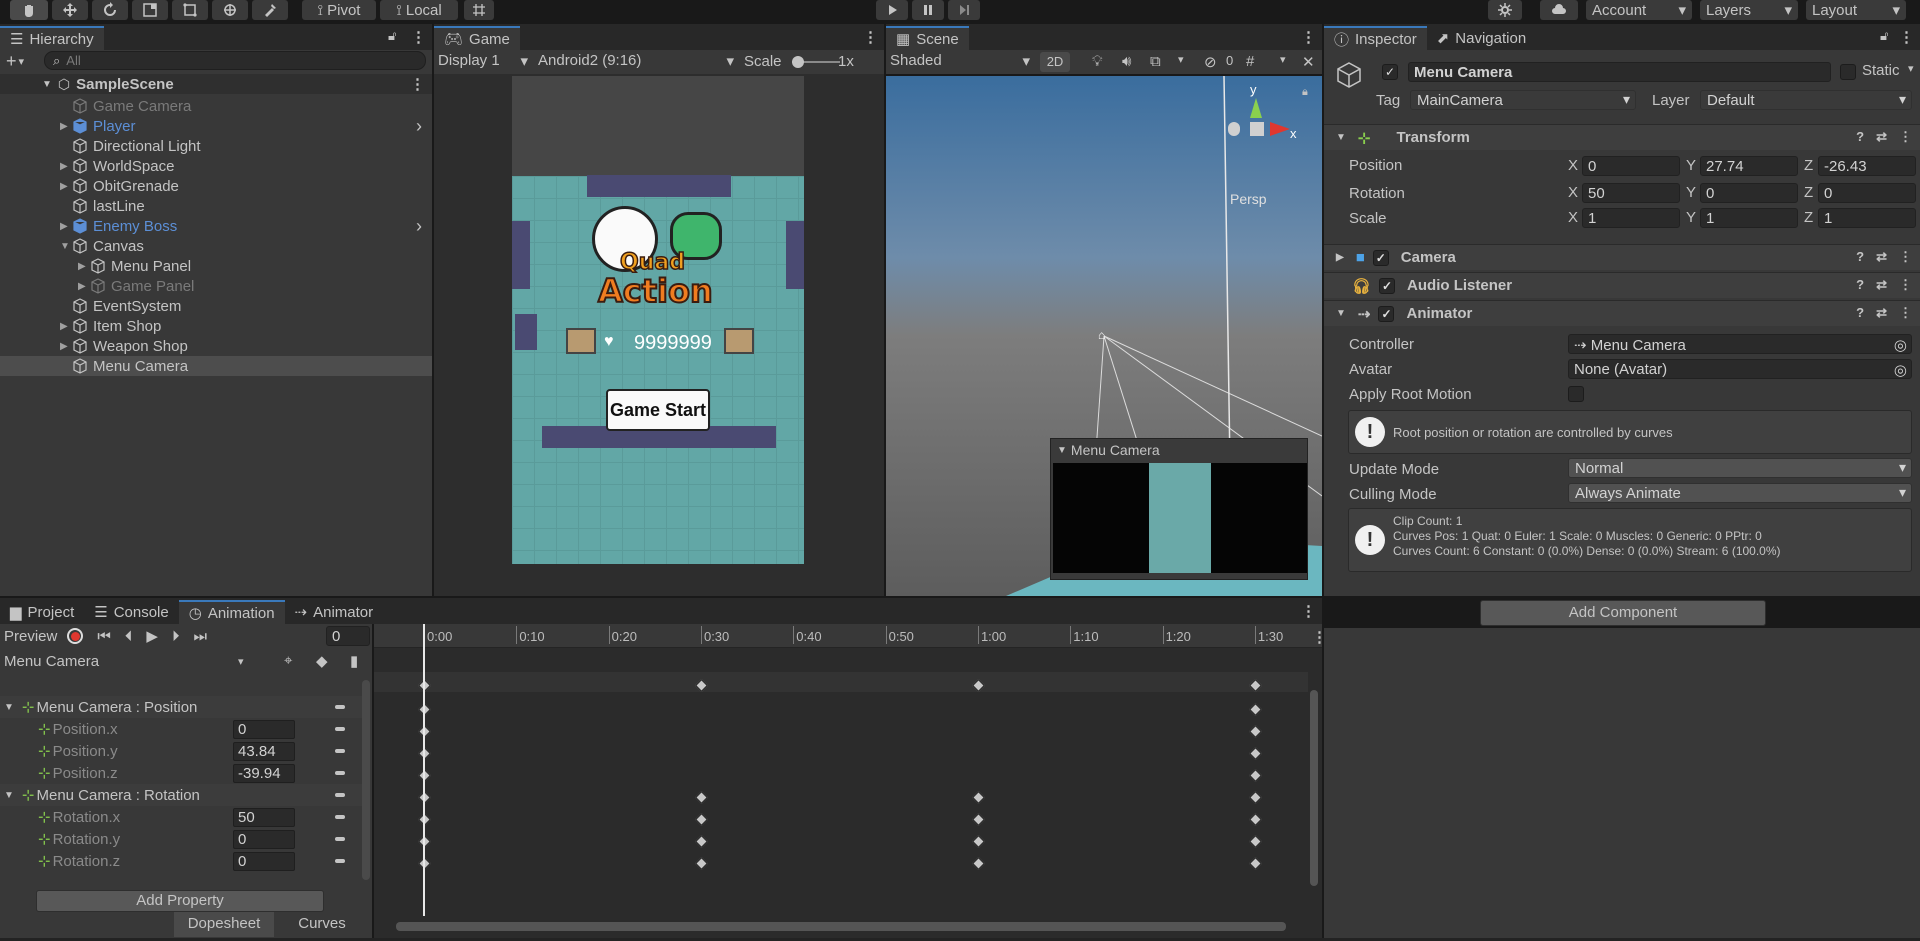  Describe the element at coordinates (658, 410) in the screenshot. I see `game-start-button: Game Start` at that location.